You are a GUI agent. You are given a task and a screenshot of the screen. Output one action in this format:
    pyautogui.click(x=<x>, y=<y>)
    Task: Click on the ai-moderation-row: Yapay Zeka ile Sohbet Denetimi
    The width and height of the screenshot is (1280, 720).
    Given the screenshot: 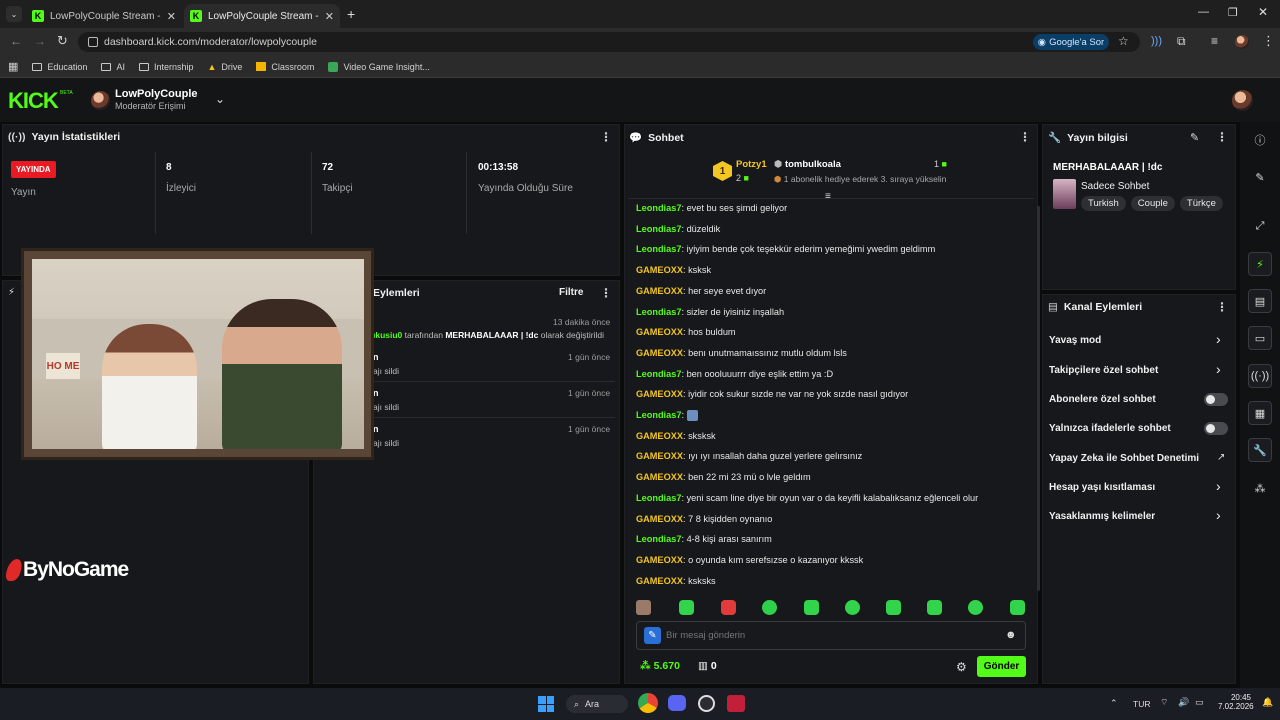 What is the action you would take?
    pyautogui.click(x=1124, y=458)
    